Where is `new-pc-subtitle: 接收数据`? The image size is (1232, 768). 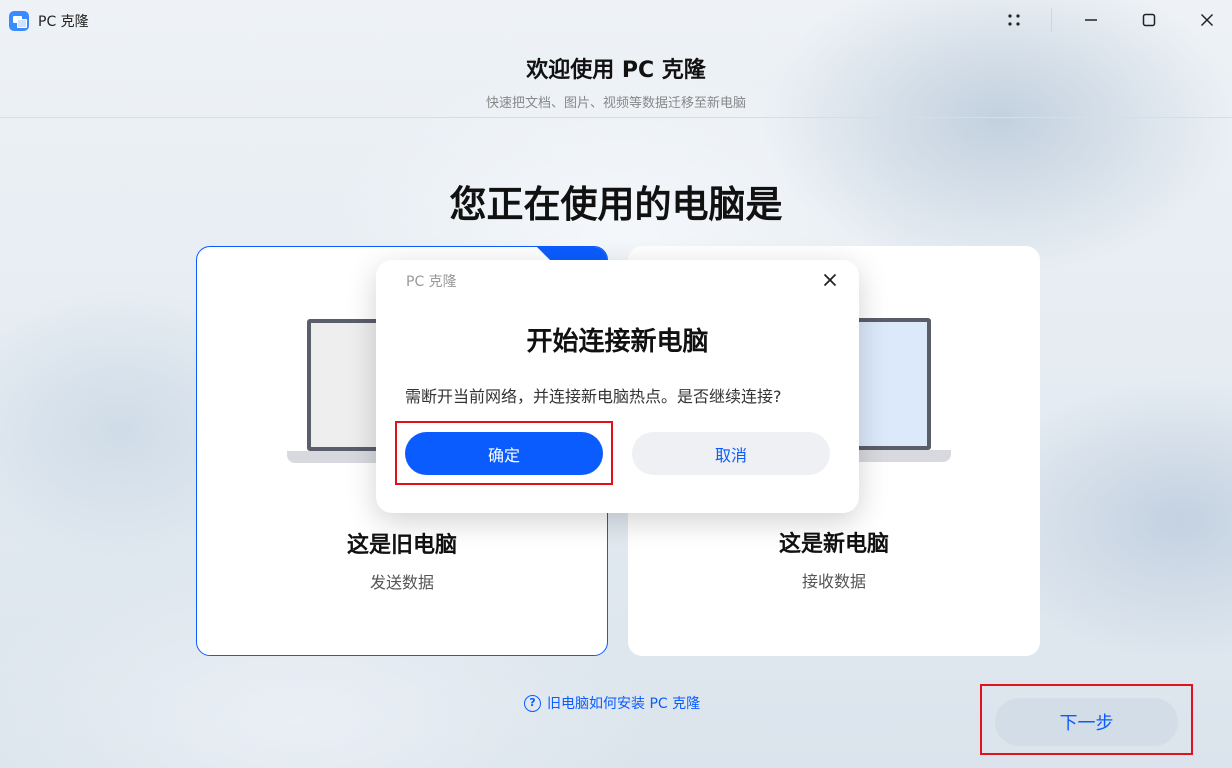
new-pc-subtitle: 接收数据 is located at coordinates (833, 581).